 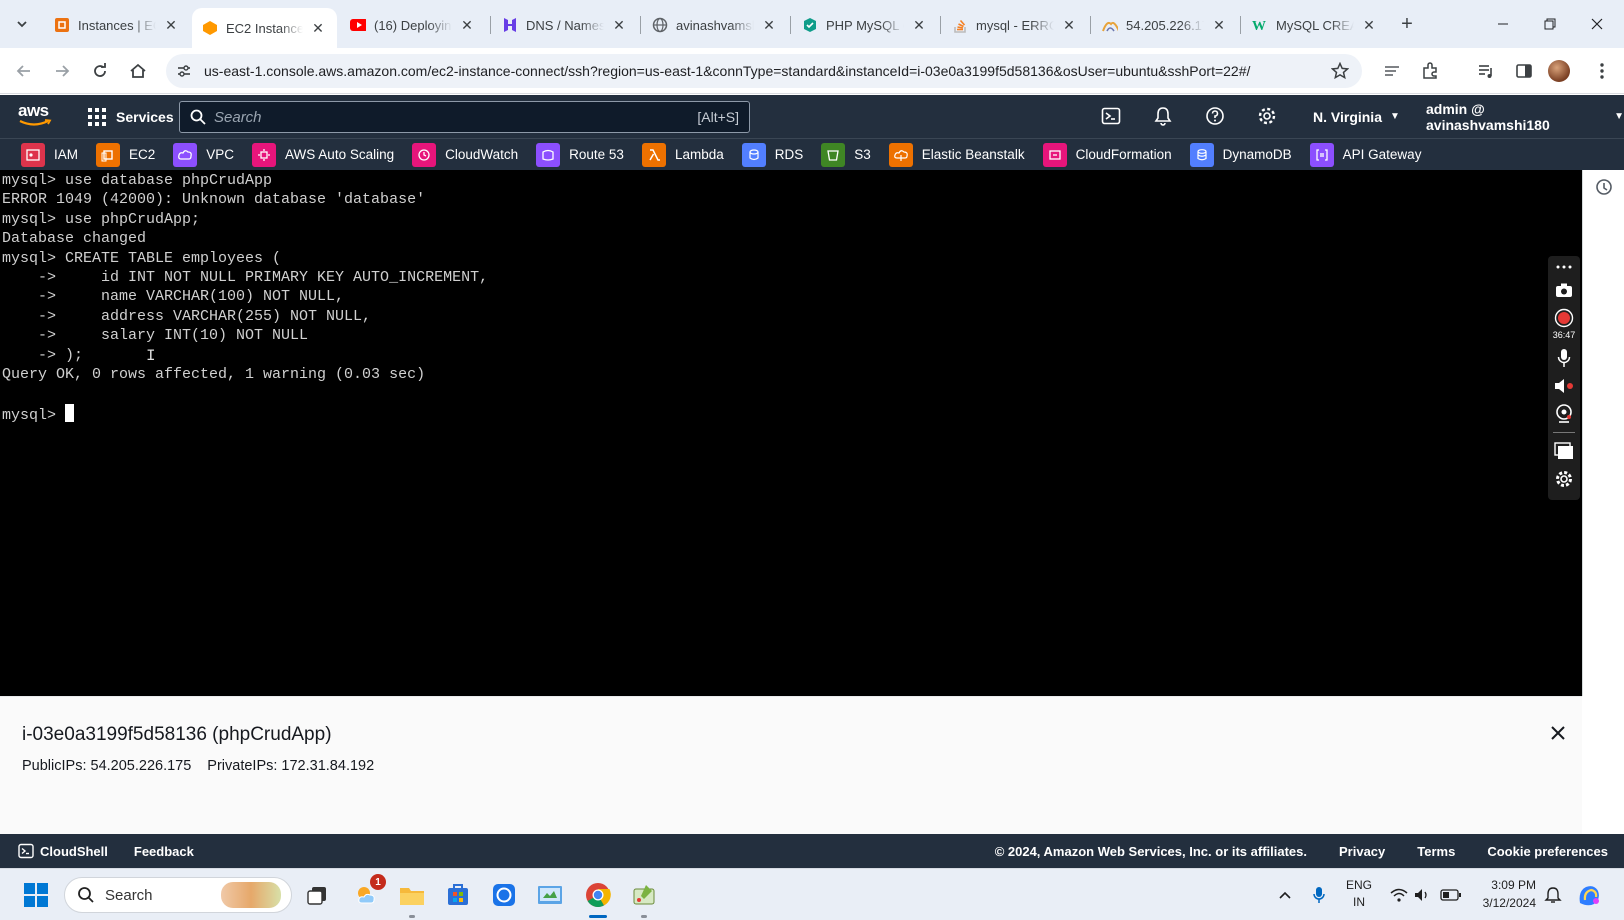 What do you see at coordinates (413, 25) in the screenshot?
I see `tab-youtube: (16) Deploying ✕` at bounding box center [413, 25].